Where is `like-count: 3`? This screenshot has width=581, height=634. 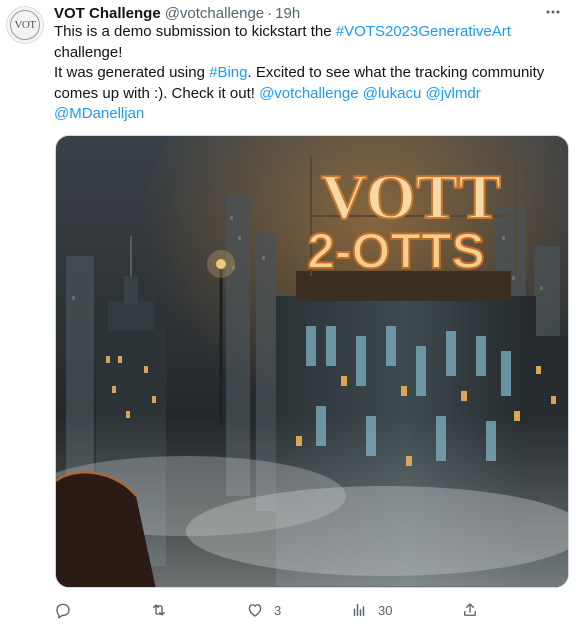
like-count: 3 is located at coordinates (278, 610).